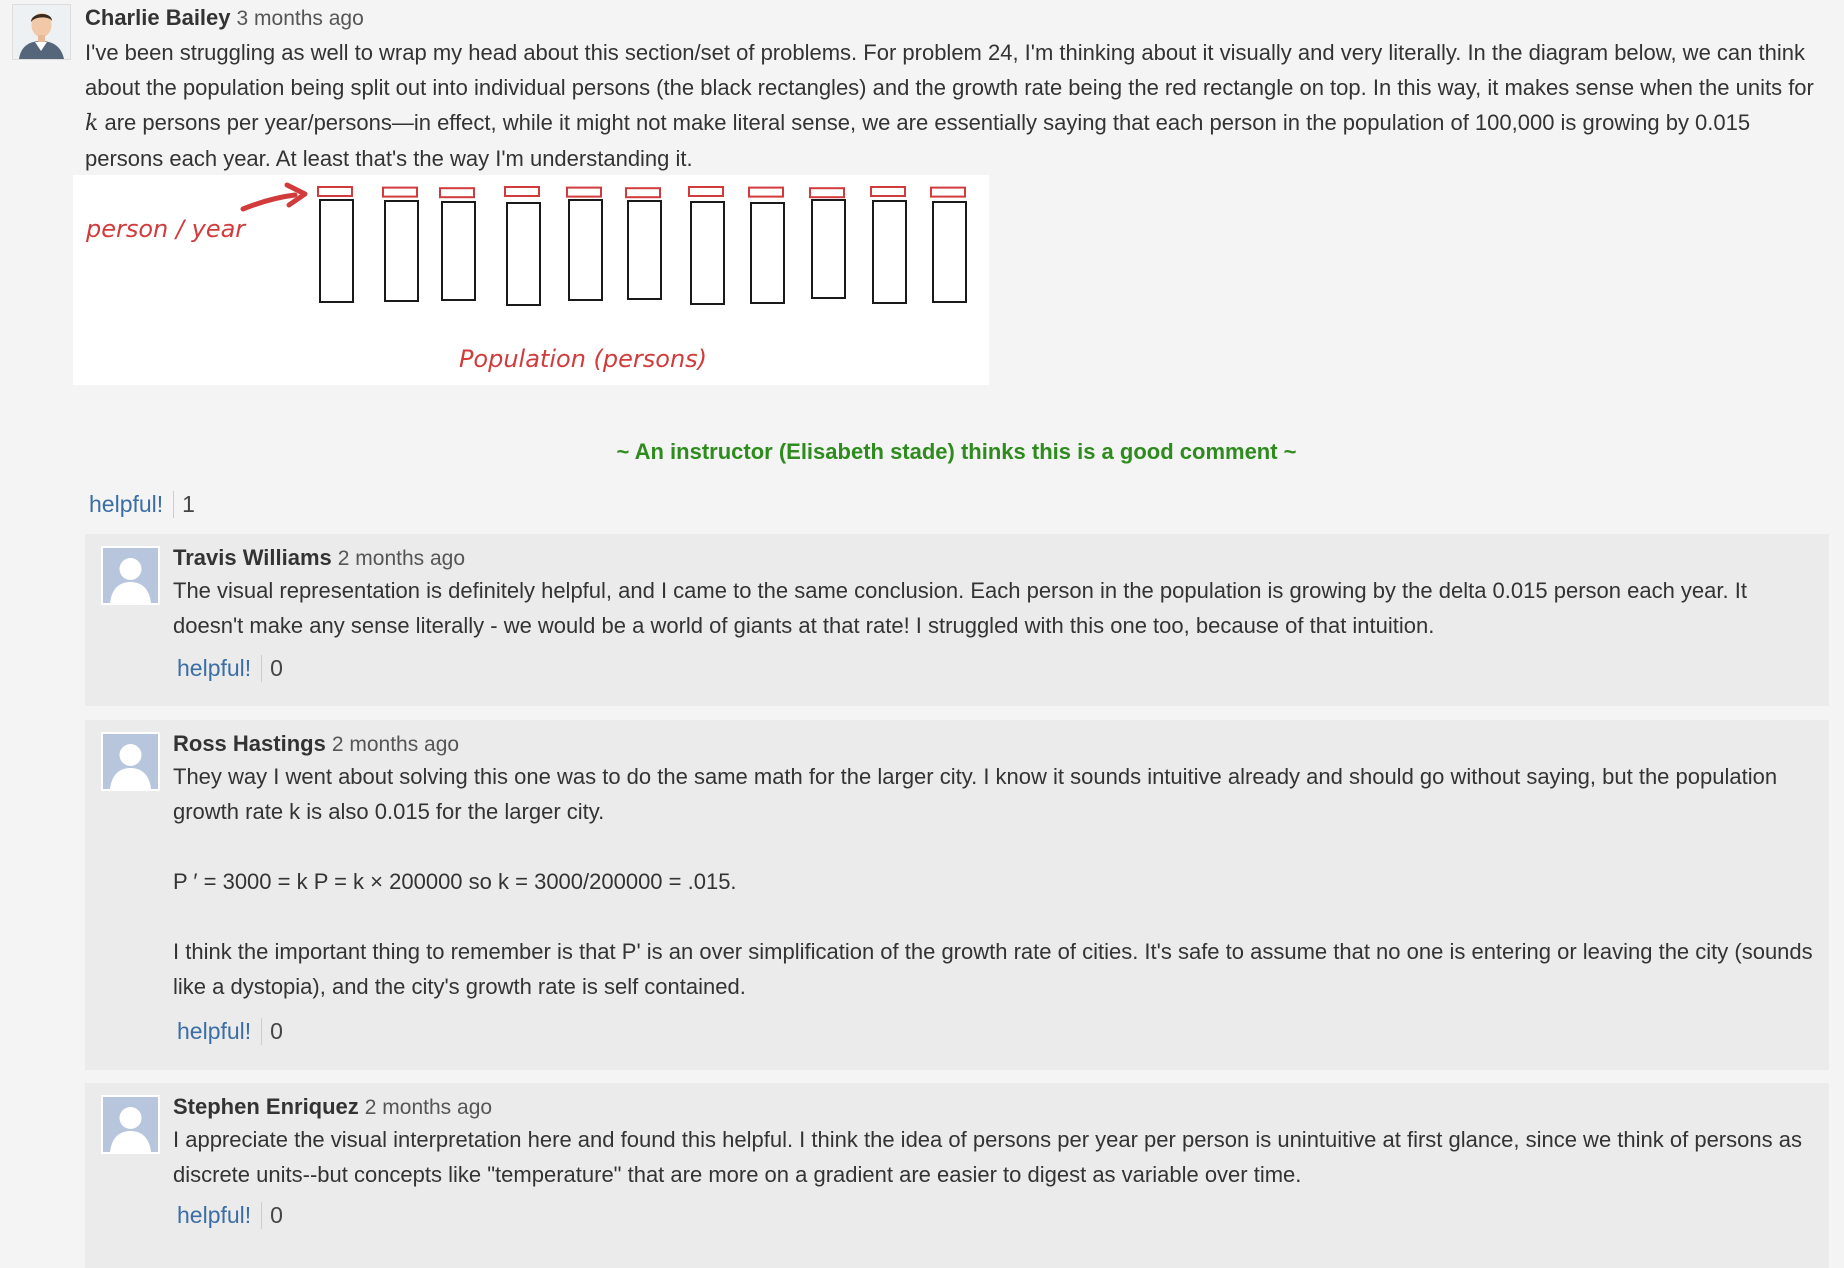  I want to click on comment-meta: Travis Williams 2 months ago, so click(993, 558).